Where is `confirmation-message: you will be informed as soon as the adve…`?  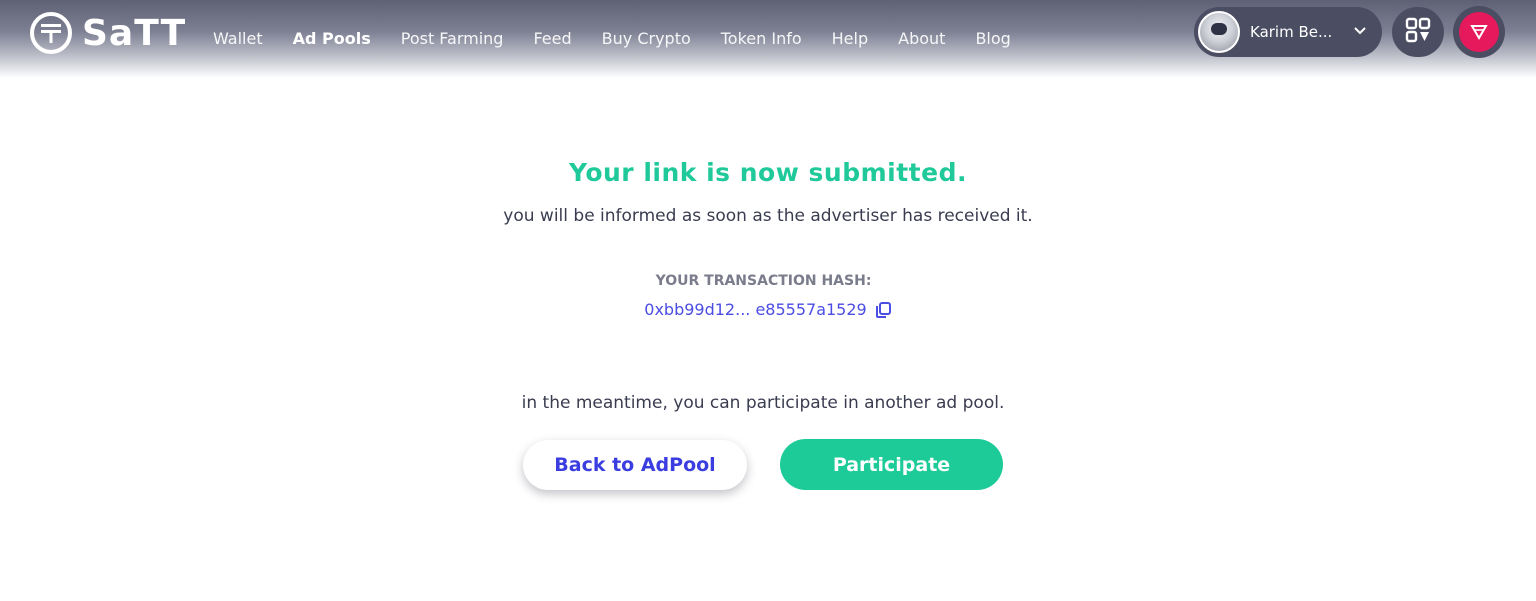 confirmation-message: you will be informed as soon as the adve… is located at coordinates (768, 216).